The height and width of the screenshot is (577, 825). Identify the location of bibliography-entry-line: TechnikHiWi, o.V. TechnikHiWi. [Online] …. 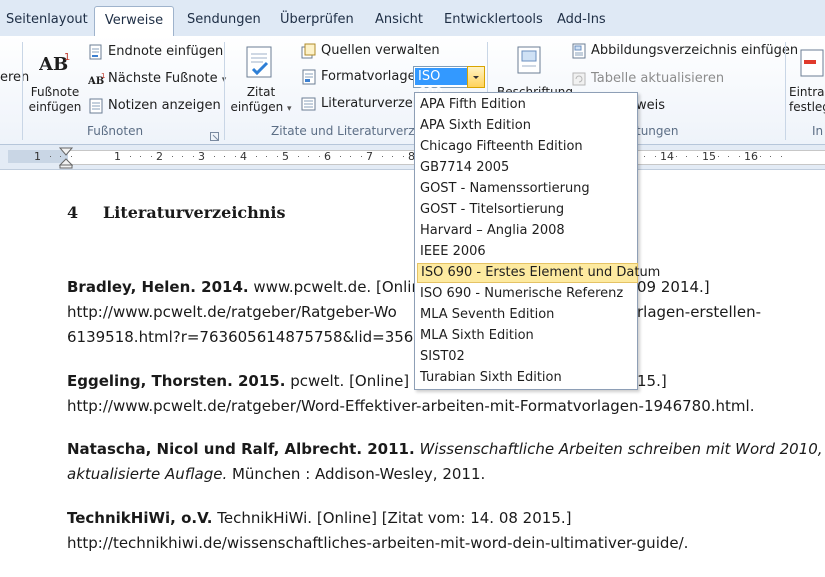
(319, 518).